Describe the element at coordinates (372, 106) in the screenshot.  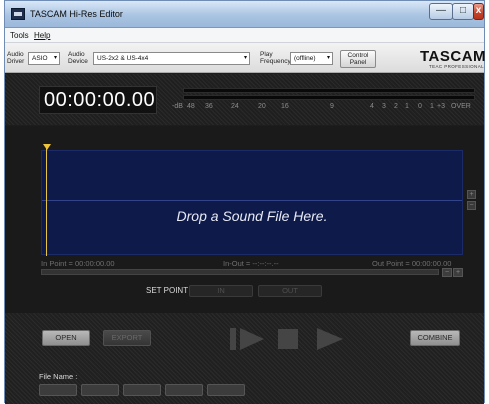
I see `meter-scale-label: 4` at that location.